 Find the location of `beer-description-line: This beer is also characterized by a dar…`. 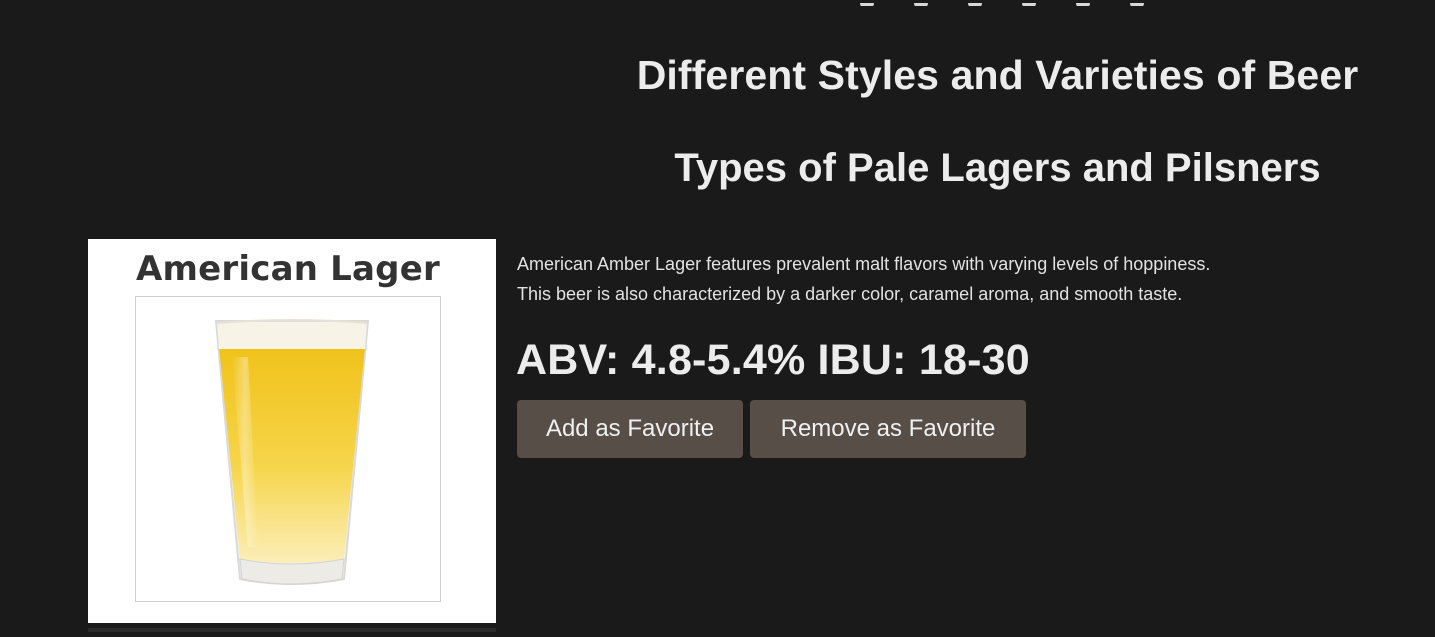

beer-description-line: This beer is also characterized by a dar… is located at coordinates (850, 294).